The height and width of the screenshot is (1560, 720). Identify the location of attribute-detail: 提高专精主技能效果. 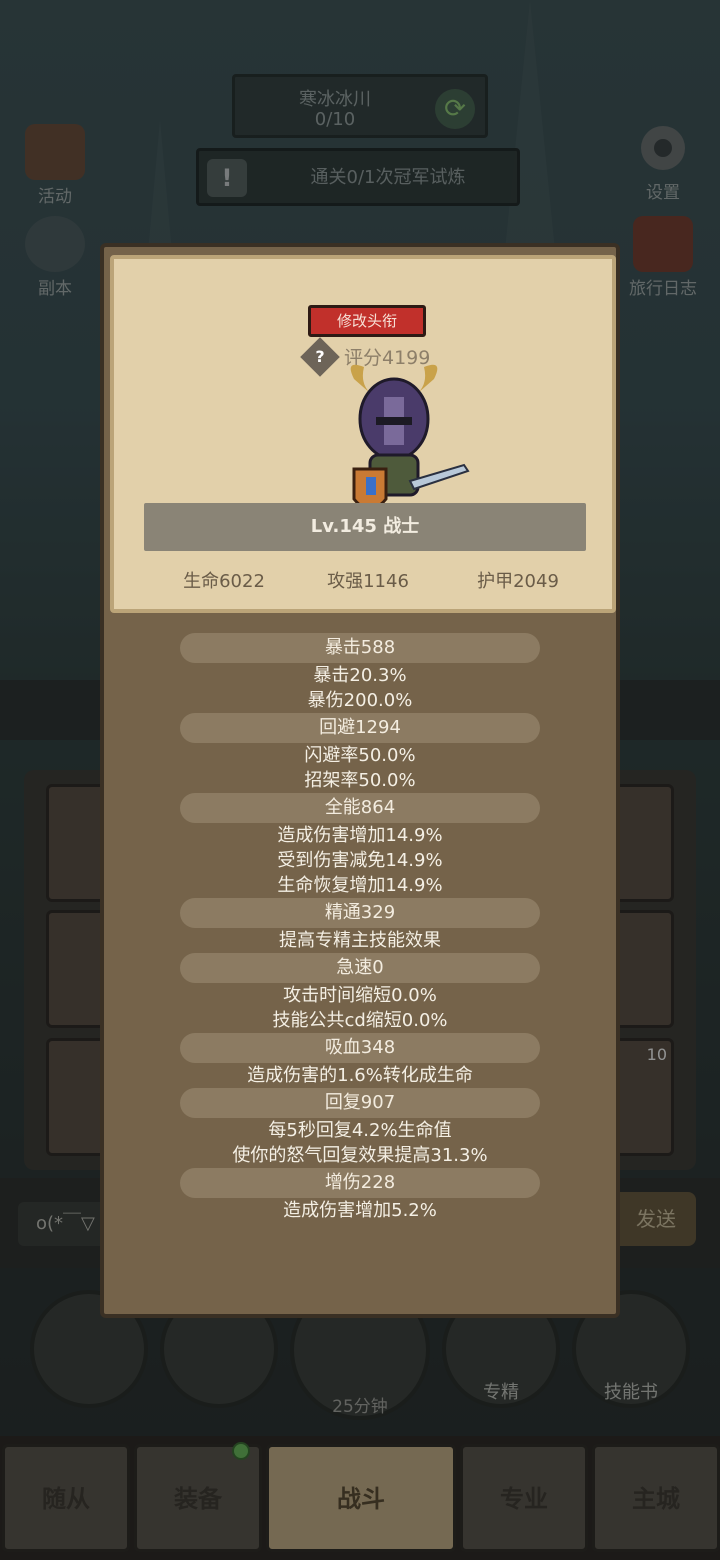
(360, 940).